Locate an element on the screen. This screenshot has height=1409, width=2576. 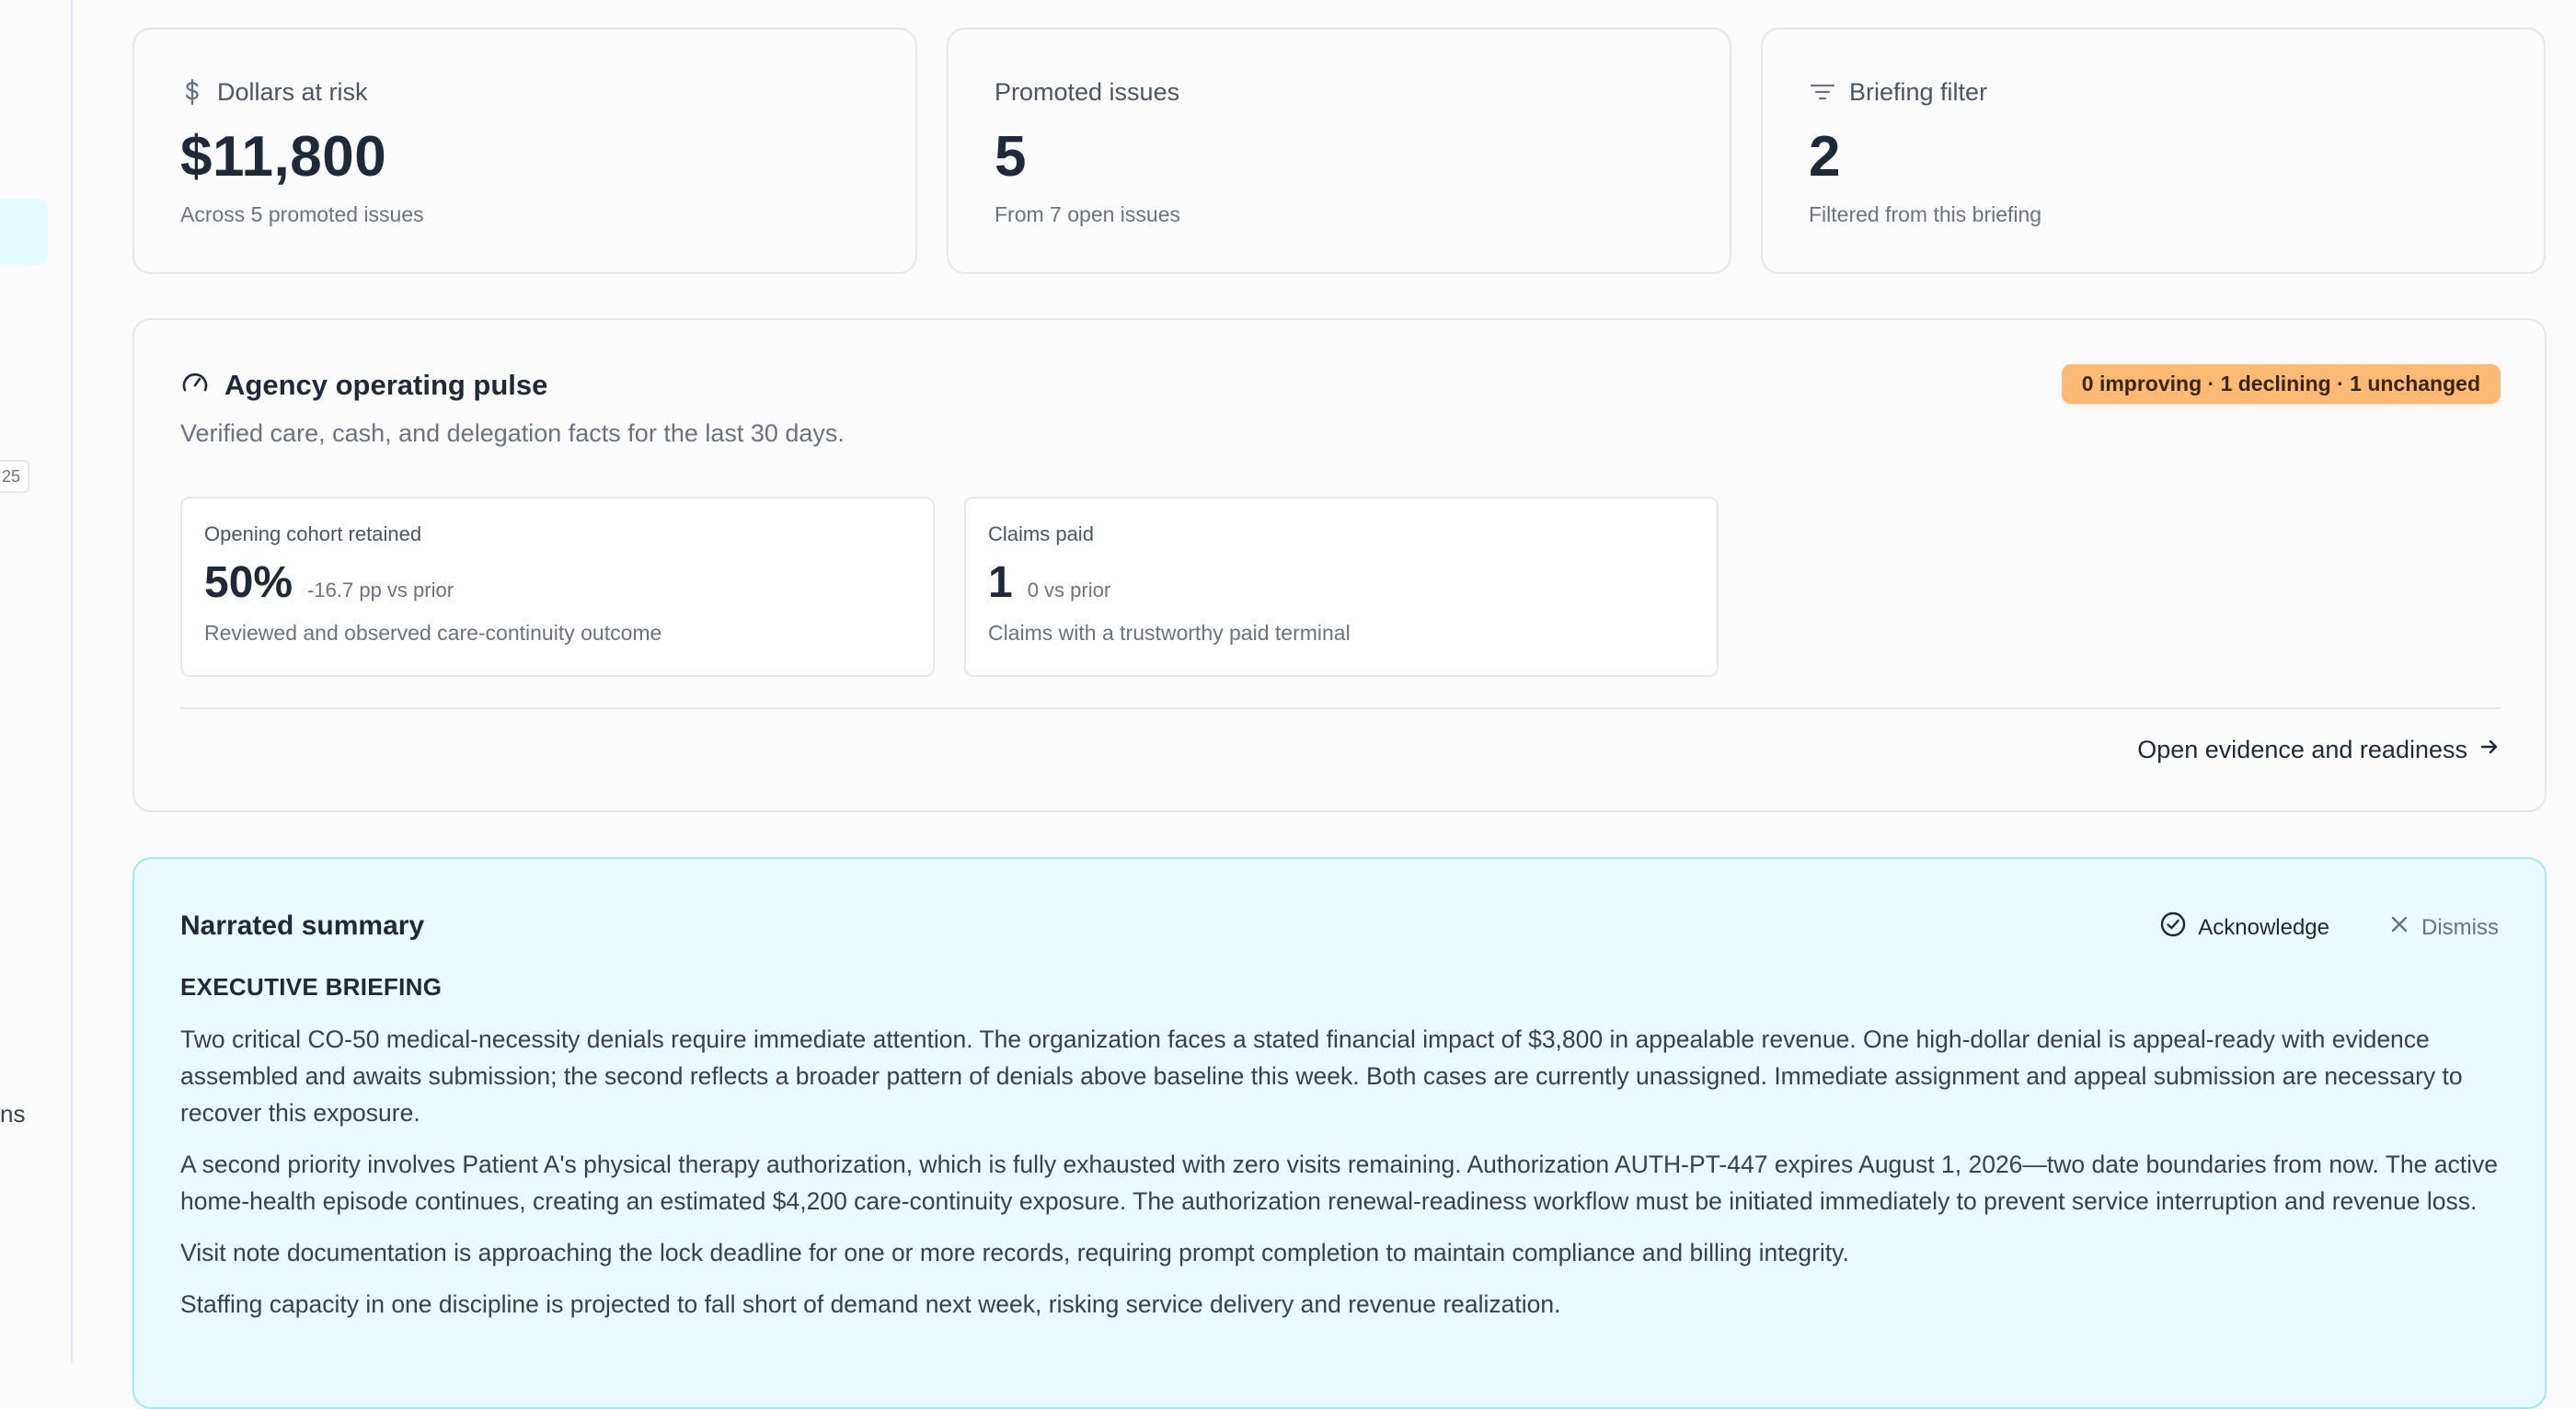
metric-value-row: 1 0 vs prior is located at coordinates (1341, 582).